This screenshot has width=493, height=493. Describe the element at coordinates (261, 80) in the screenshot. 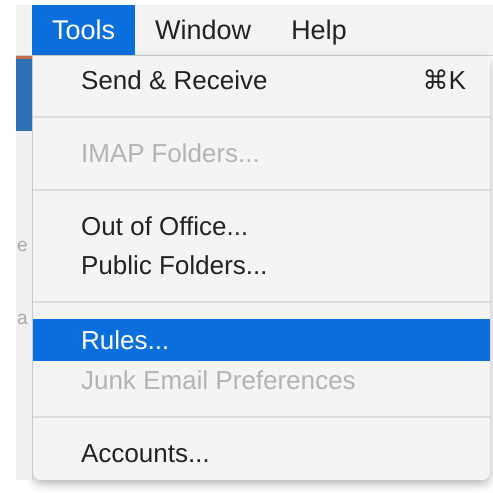

I see `menu-item: Send & Receive ⌘K` at that location.